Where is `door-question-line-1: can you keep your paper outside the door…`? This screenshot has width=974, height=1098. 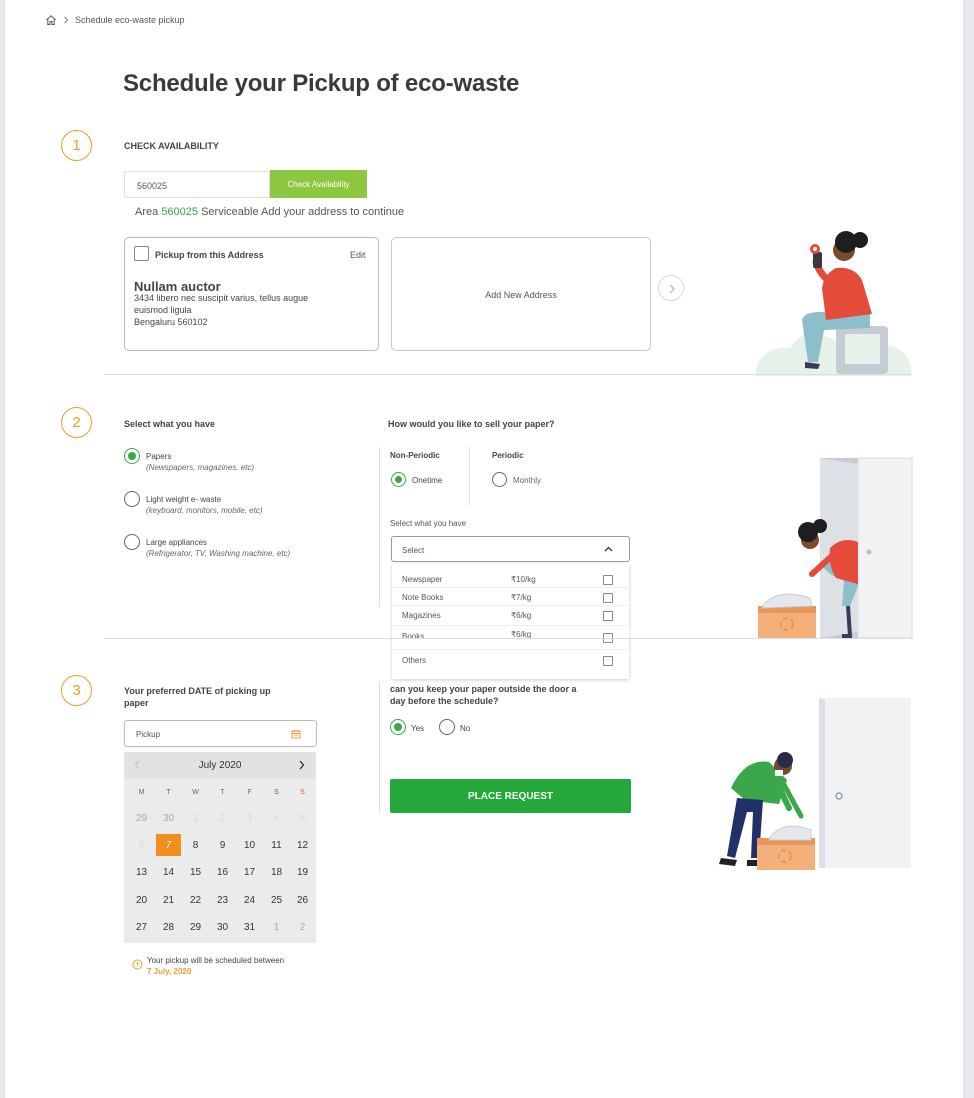
door-question-line-1: can you keep your paper outside the door… is located at coordinates (483, 689).